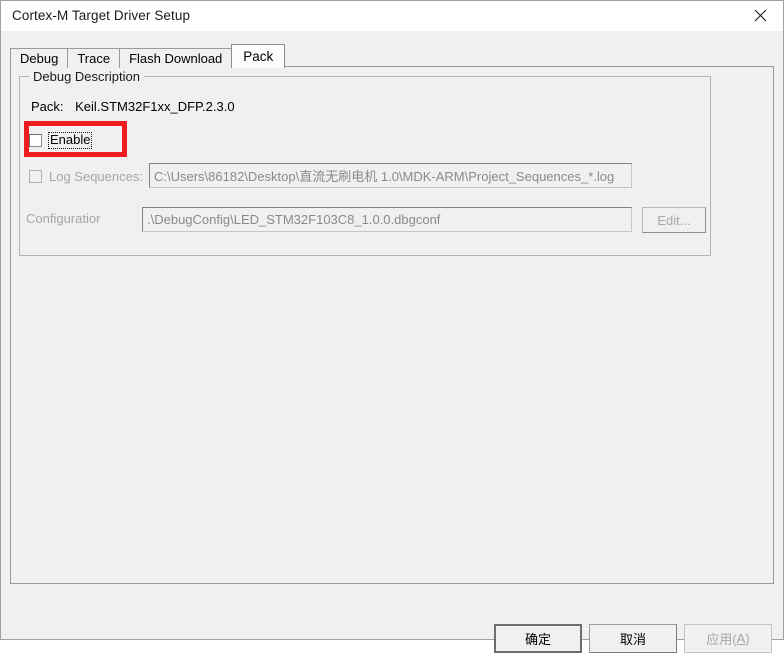 The image size is (784, 653). I want to click on cancel-button: 取消, so click(633, 638).